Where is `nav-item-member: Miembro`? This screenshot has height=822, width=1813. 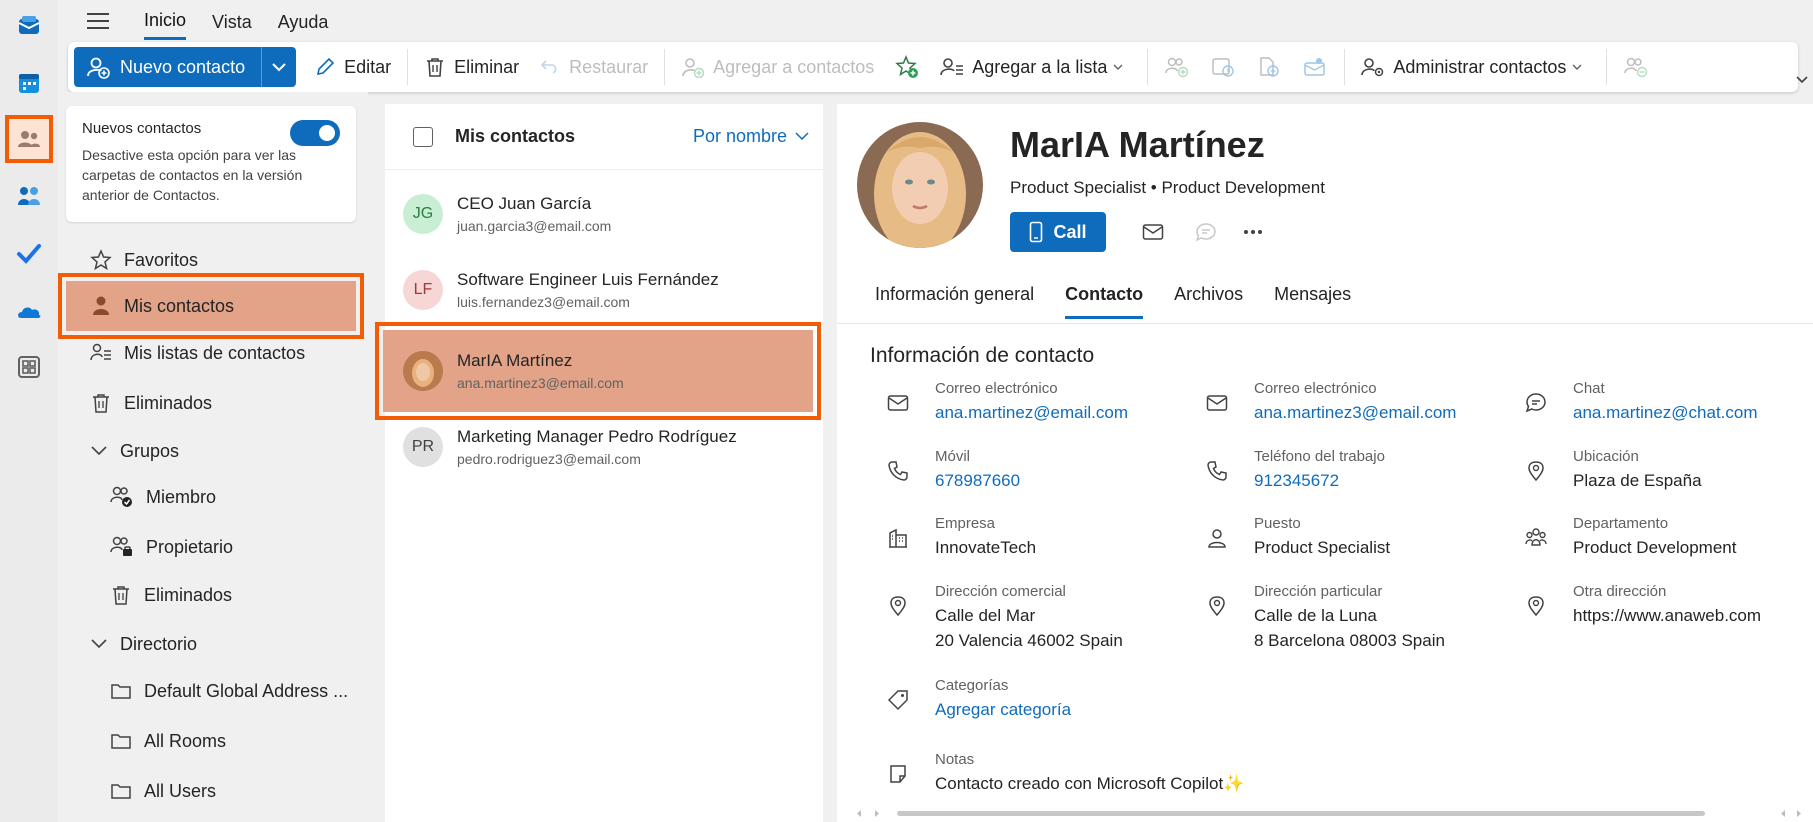 nav-item-member: Miembro is located at coordinates (163, 497).